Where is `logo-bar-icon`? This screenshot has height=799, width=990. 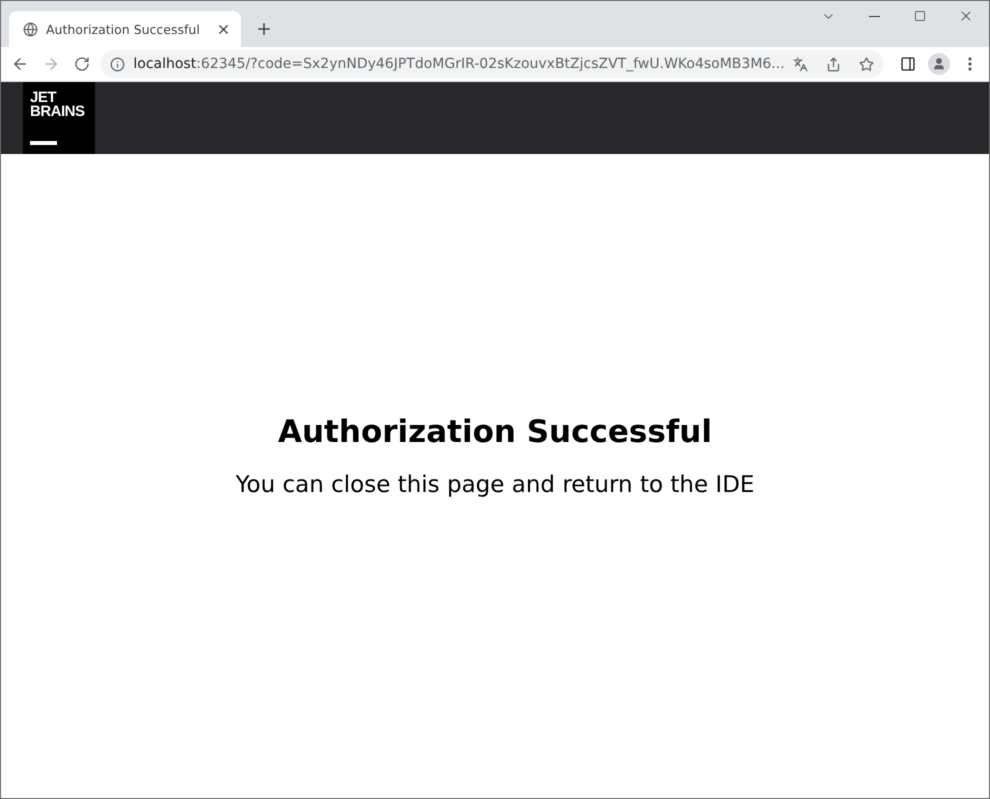 logo-bar-icon is located at coordinates (43, 143).